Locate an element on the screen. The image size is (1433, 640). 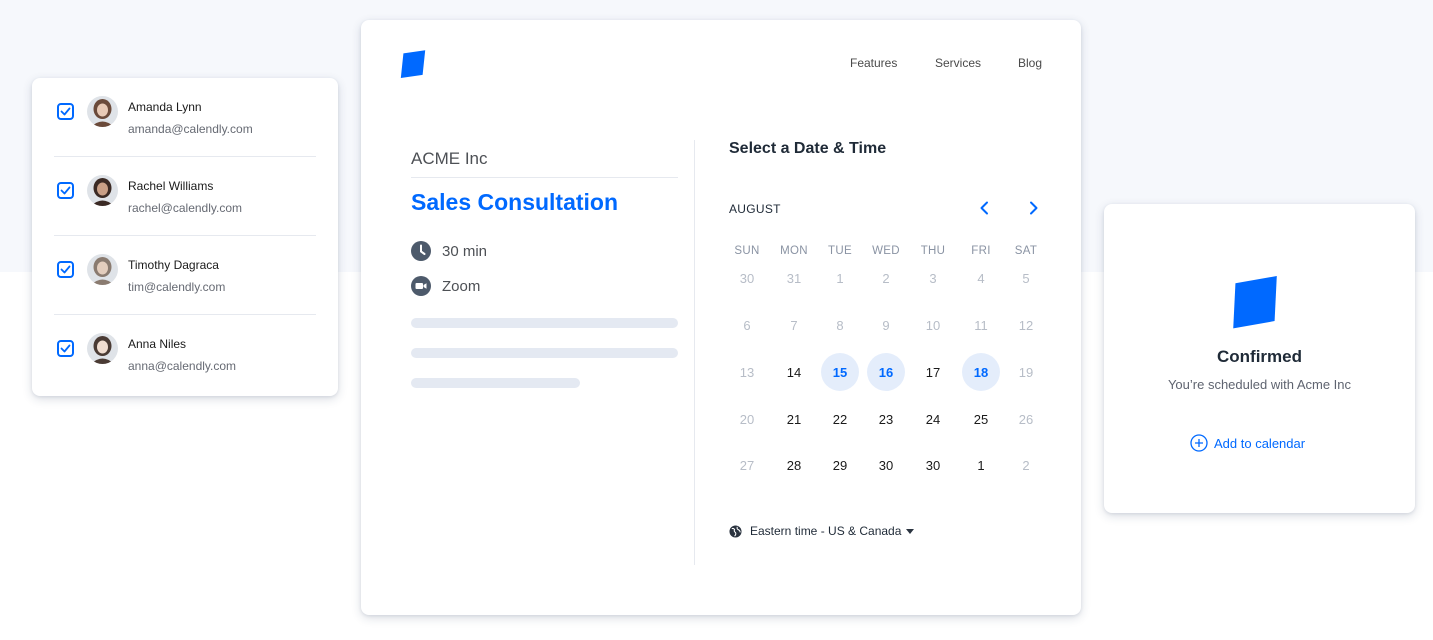
previous-month-button is located at coordinates (984, 208).